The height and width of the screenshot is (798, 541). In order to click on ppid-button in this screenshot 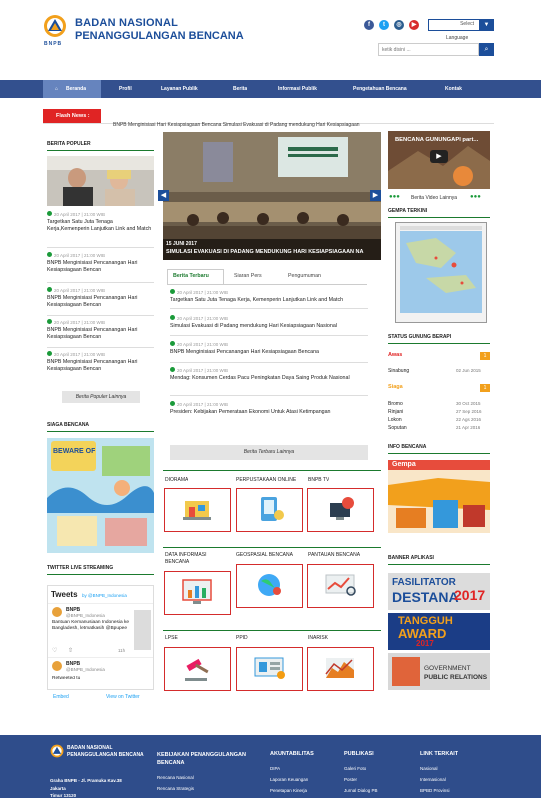, I will do `click(269, 669)`.